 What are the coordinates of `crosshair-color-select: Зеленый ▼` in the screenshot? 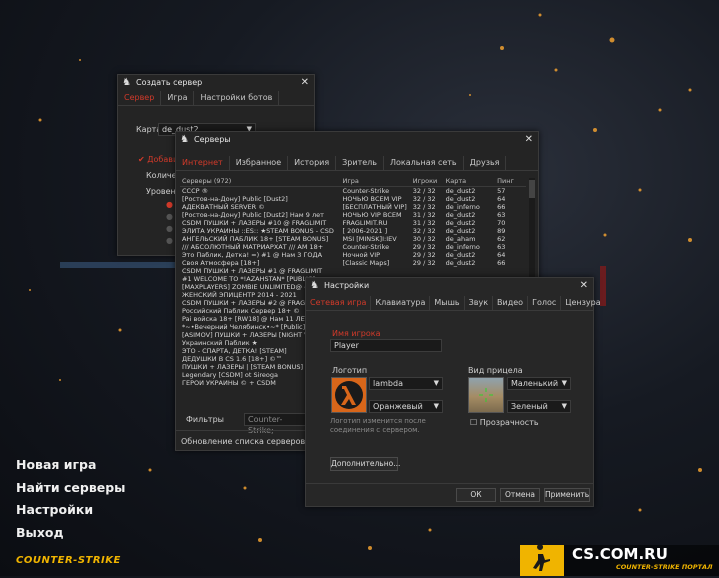 It's located at (539, 406).